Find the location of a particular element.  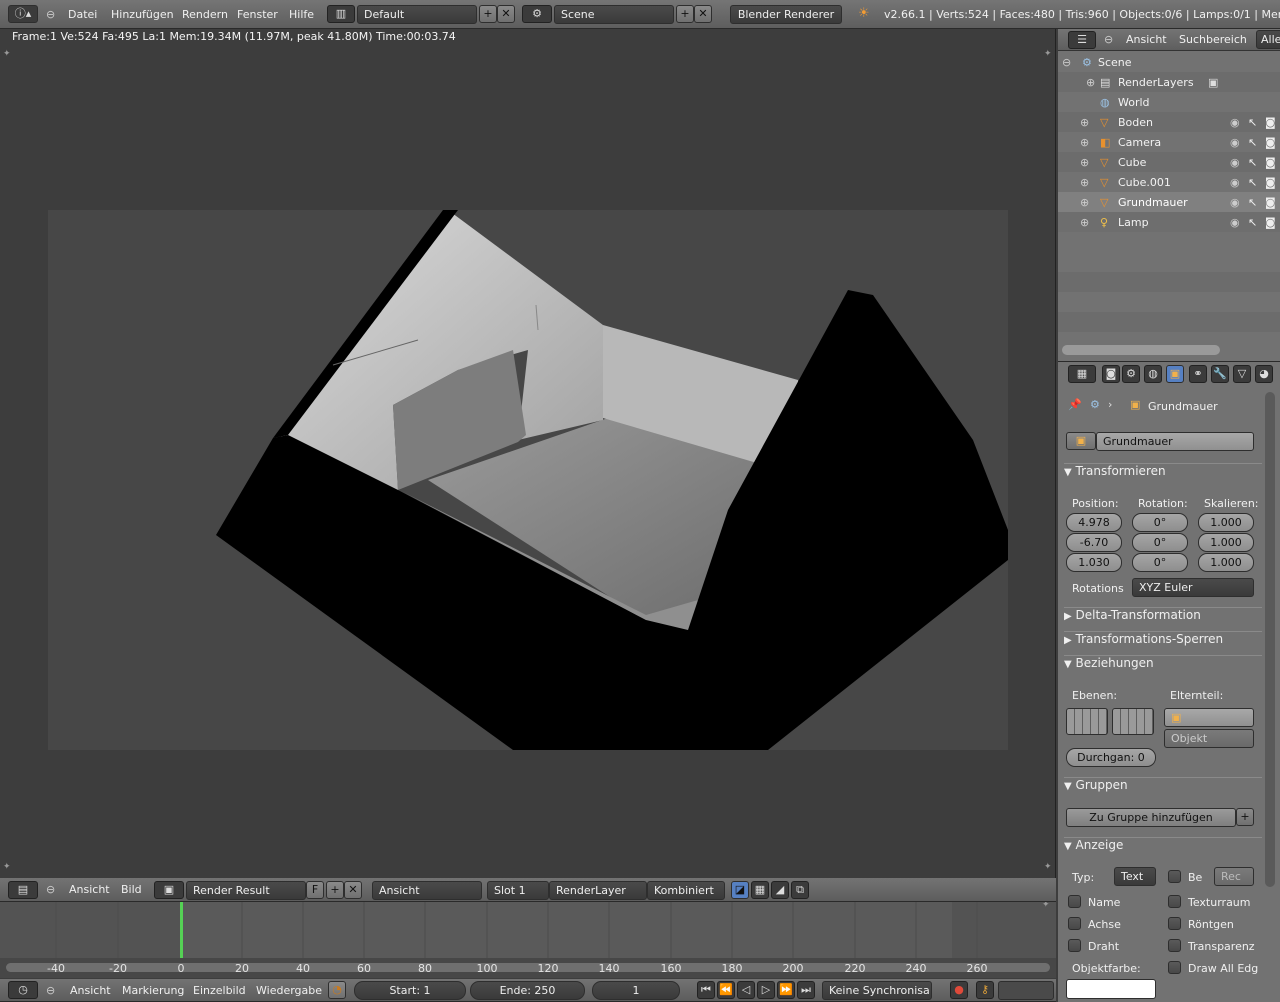

menu-datei: Datei is located at coordinates (82, 14).